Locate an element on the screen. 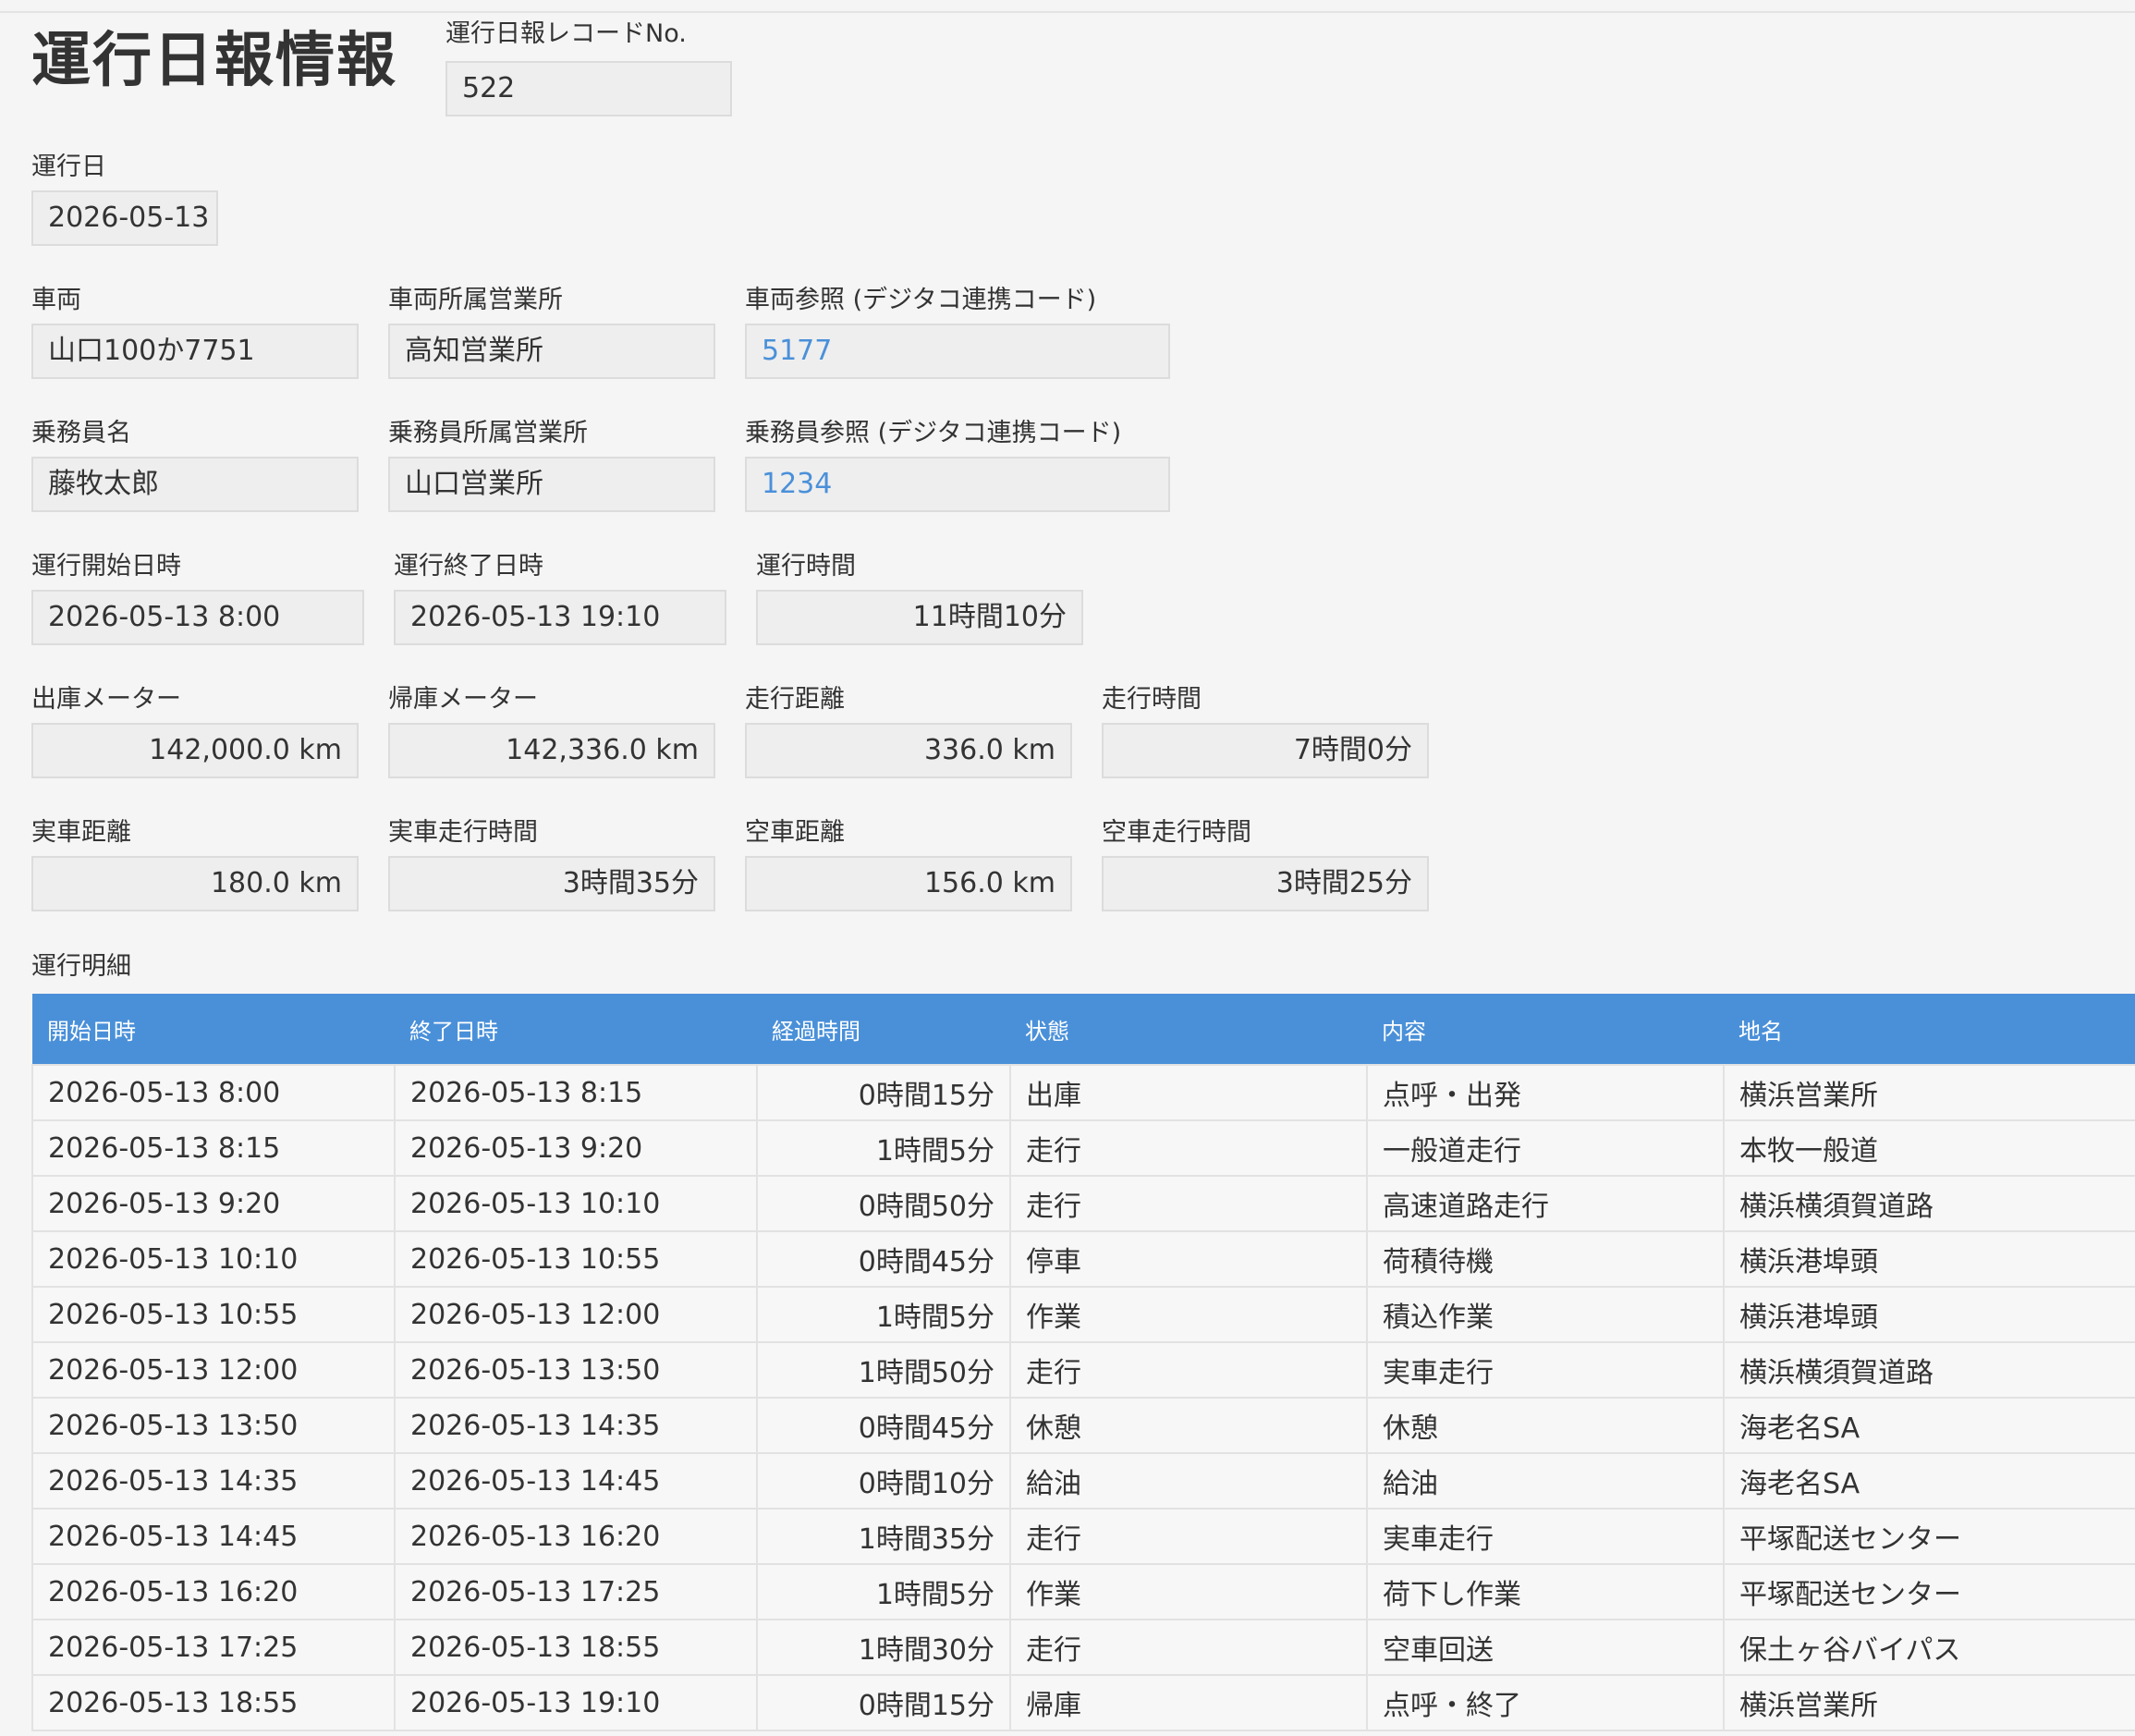  start-datetime-value: 2026-05-13 8:00 is located at coordinates (197, 617).